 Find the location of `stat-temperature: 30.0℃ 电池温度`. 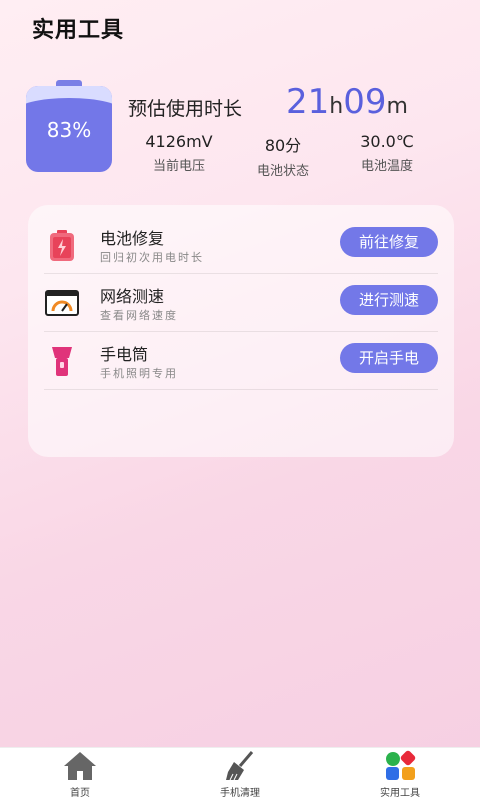

stat-temperature: 30.0℃ 电池温度 is located at coordinates (387, 153).